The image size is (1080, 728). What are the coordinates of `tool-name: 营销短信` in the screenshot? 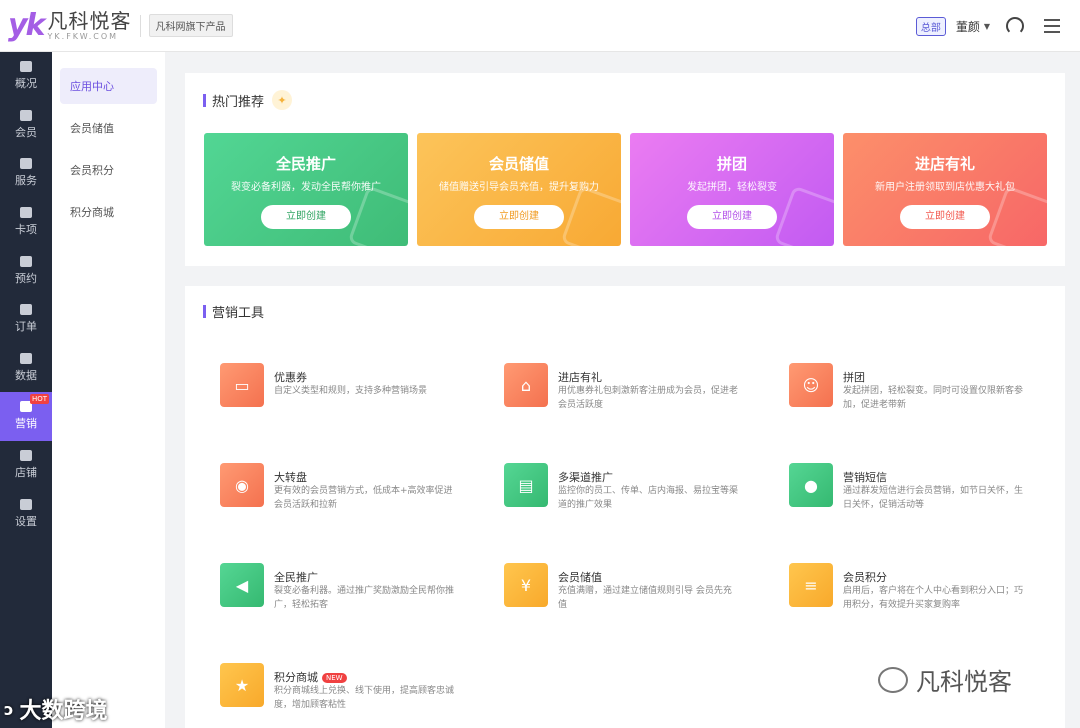 It's located at (865, 477).